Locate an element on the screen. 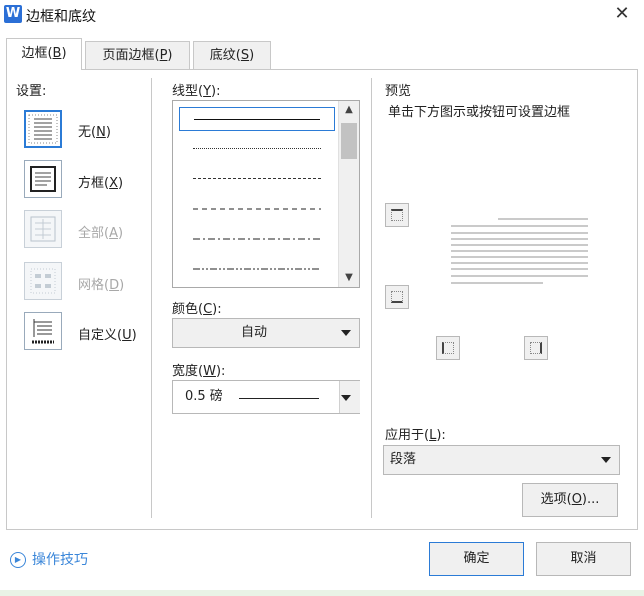  linestyle-dashed is located at coordinates (257, 209).